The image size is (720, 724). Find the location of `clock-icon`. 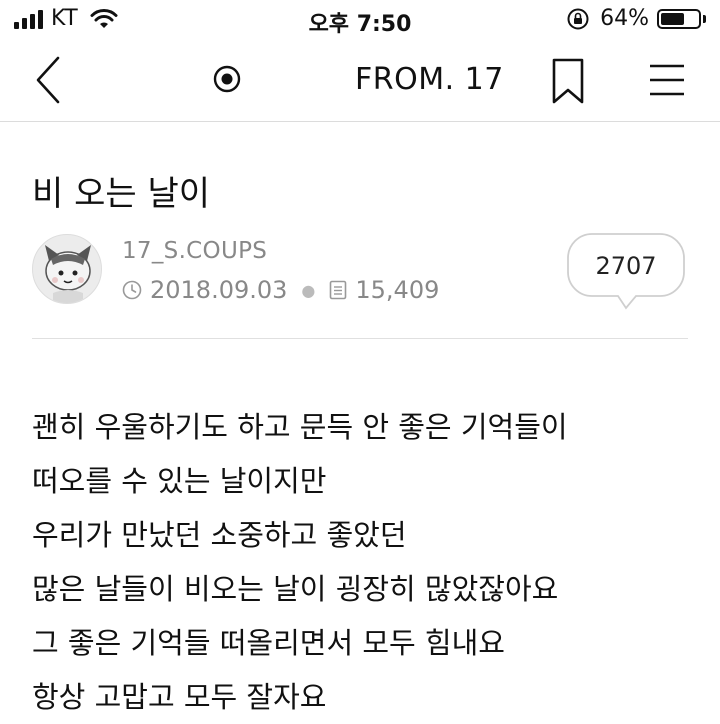

clock-icon is located at coordinates (132, 290).